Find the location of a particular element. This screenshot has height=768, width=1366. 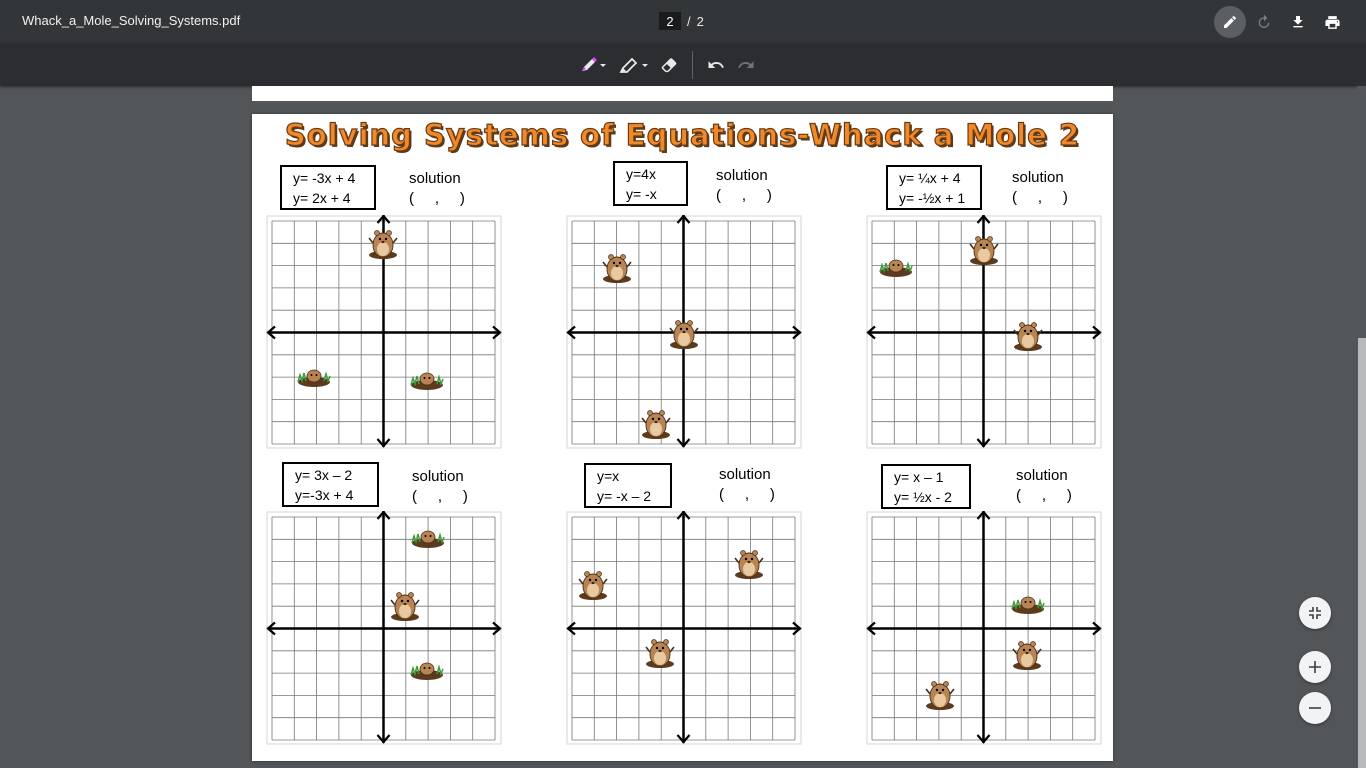

equation-box: y= 3x – 2 y=-3x + 4 is located at coordinates (330, 484).